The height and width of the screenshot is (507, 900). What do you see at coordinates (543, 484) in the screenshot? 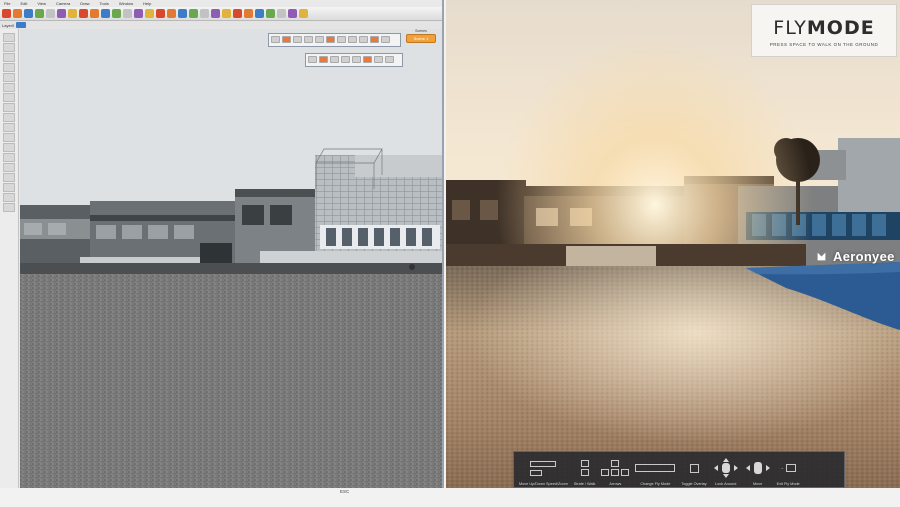
I see `control-caption: Move Up/Down Speed/Zoom` at bounding box center [543, 484].